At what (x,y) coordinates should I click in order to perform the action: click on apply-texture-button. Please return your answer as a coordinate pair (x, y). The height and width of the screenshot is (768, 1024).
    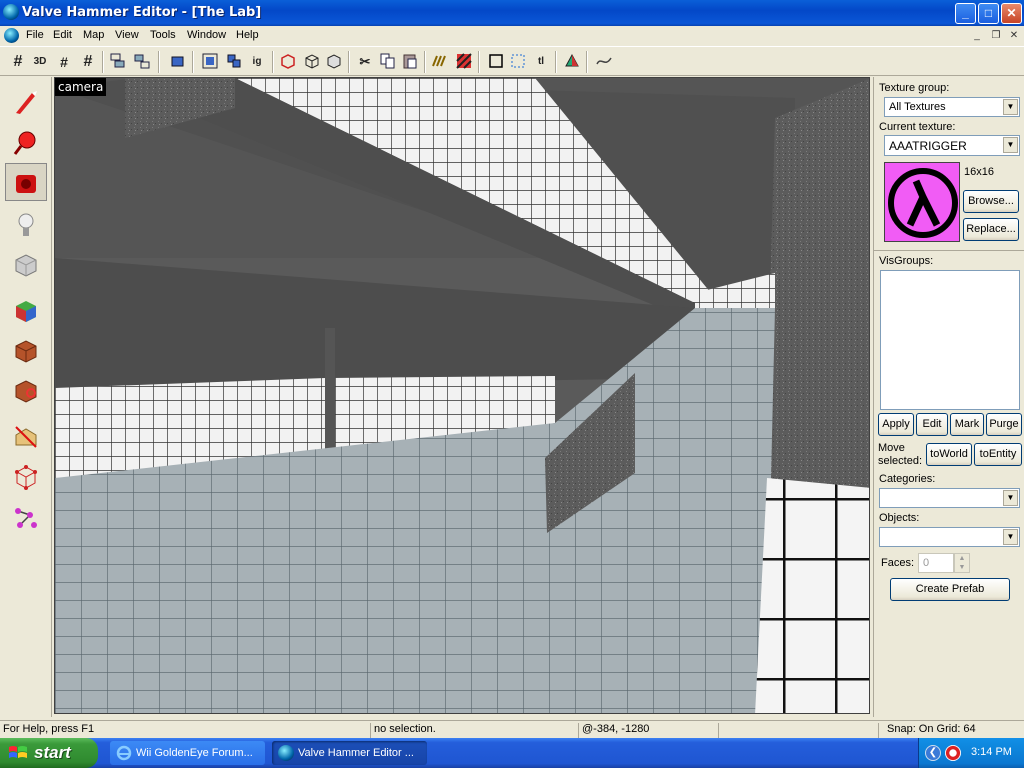
    Looking at the image, I should click on (26, 350).